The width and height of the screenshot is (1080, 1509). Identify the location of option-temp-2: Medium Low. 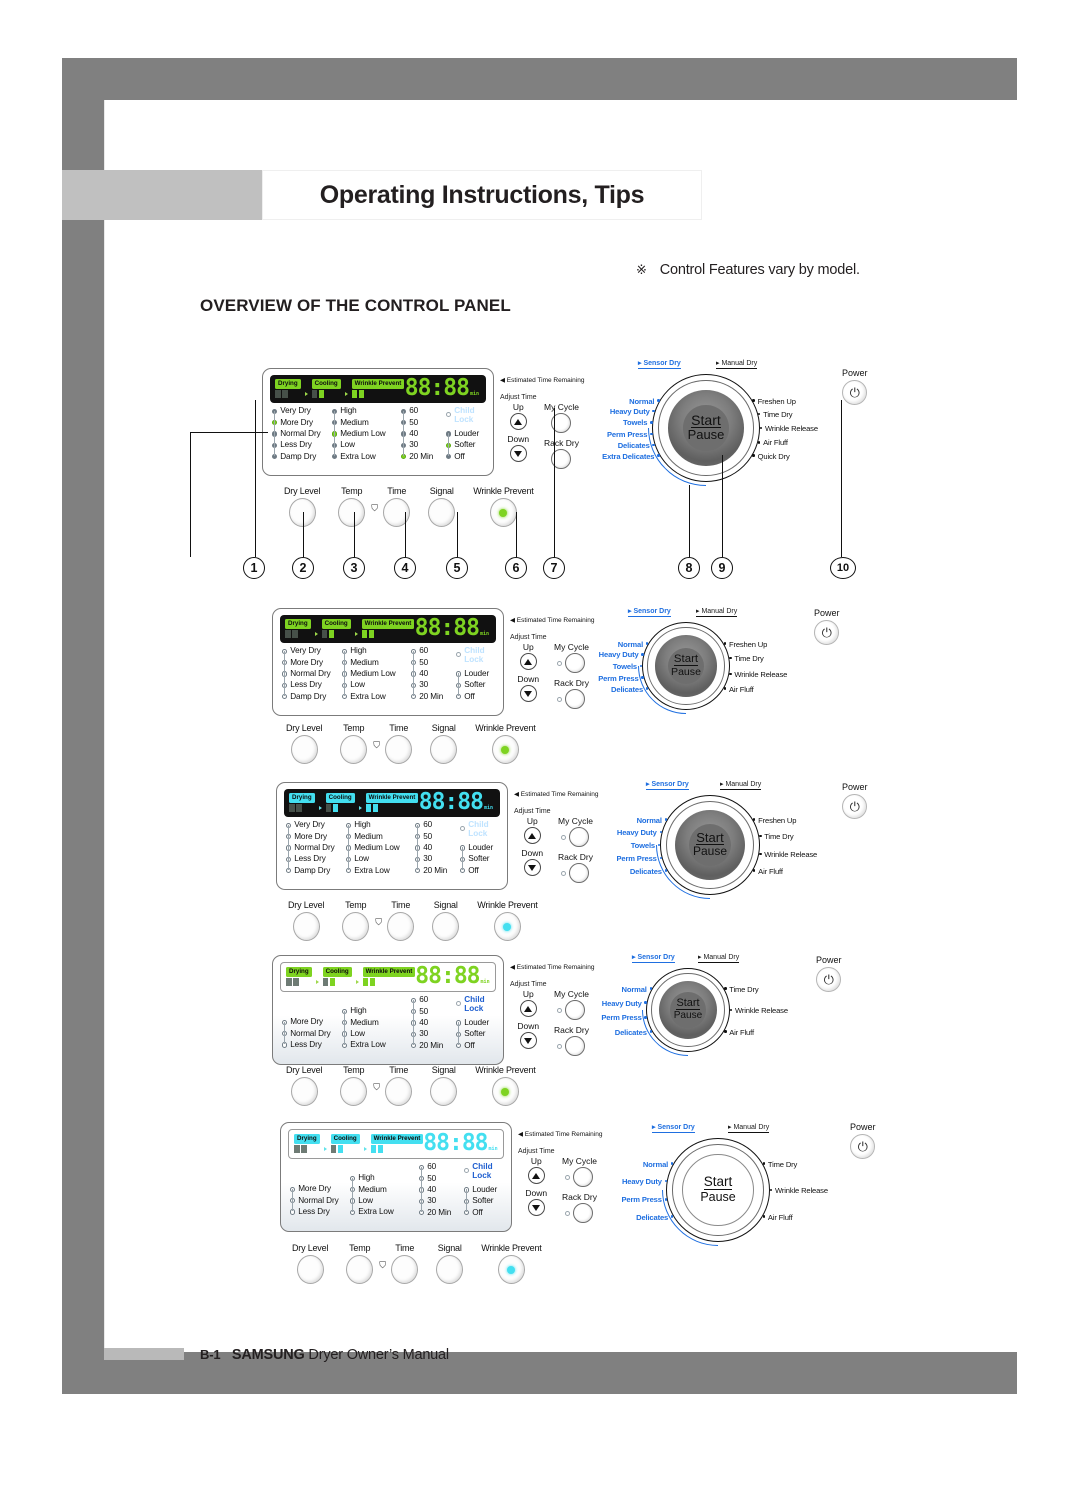
(373, 847).